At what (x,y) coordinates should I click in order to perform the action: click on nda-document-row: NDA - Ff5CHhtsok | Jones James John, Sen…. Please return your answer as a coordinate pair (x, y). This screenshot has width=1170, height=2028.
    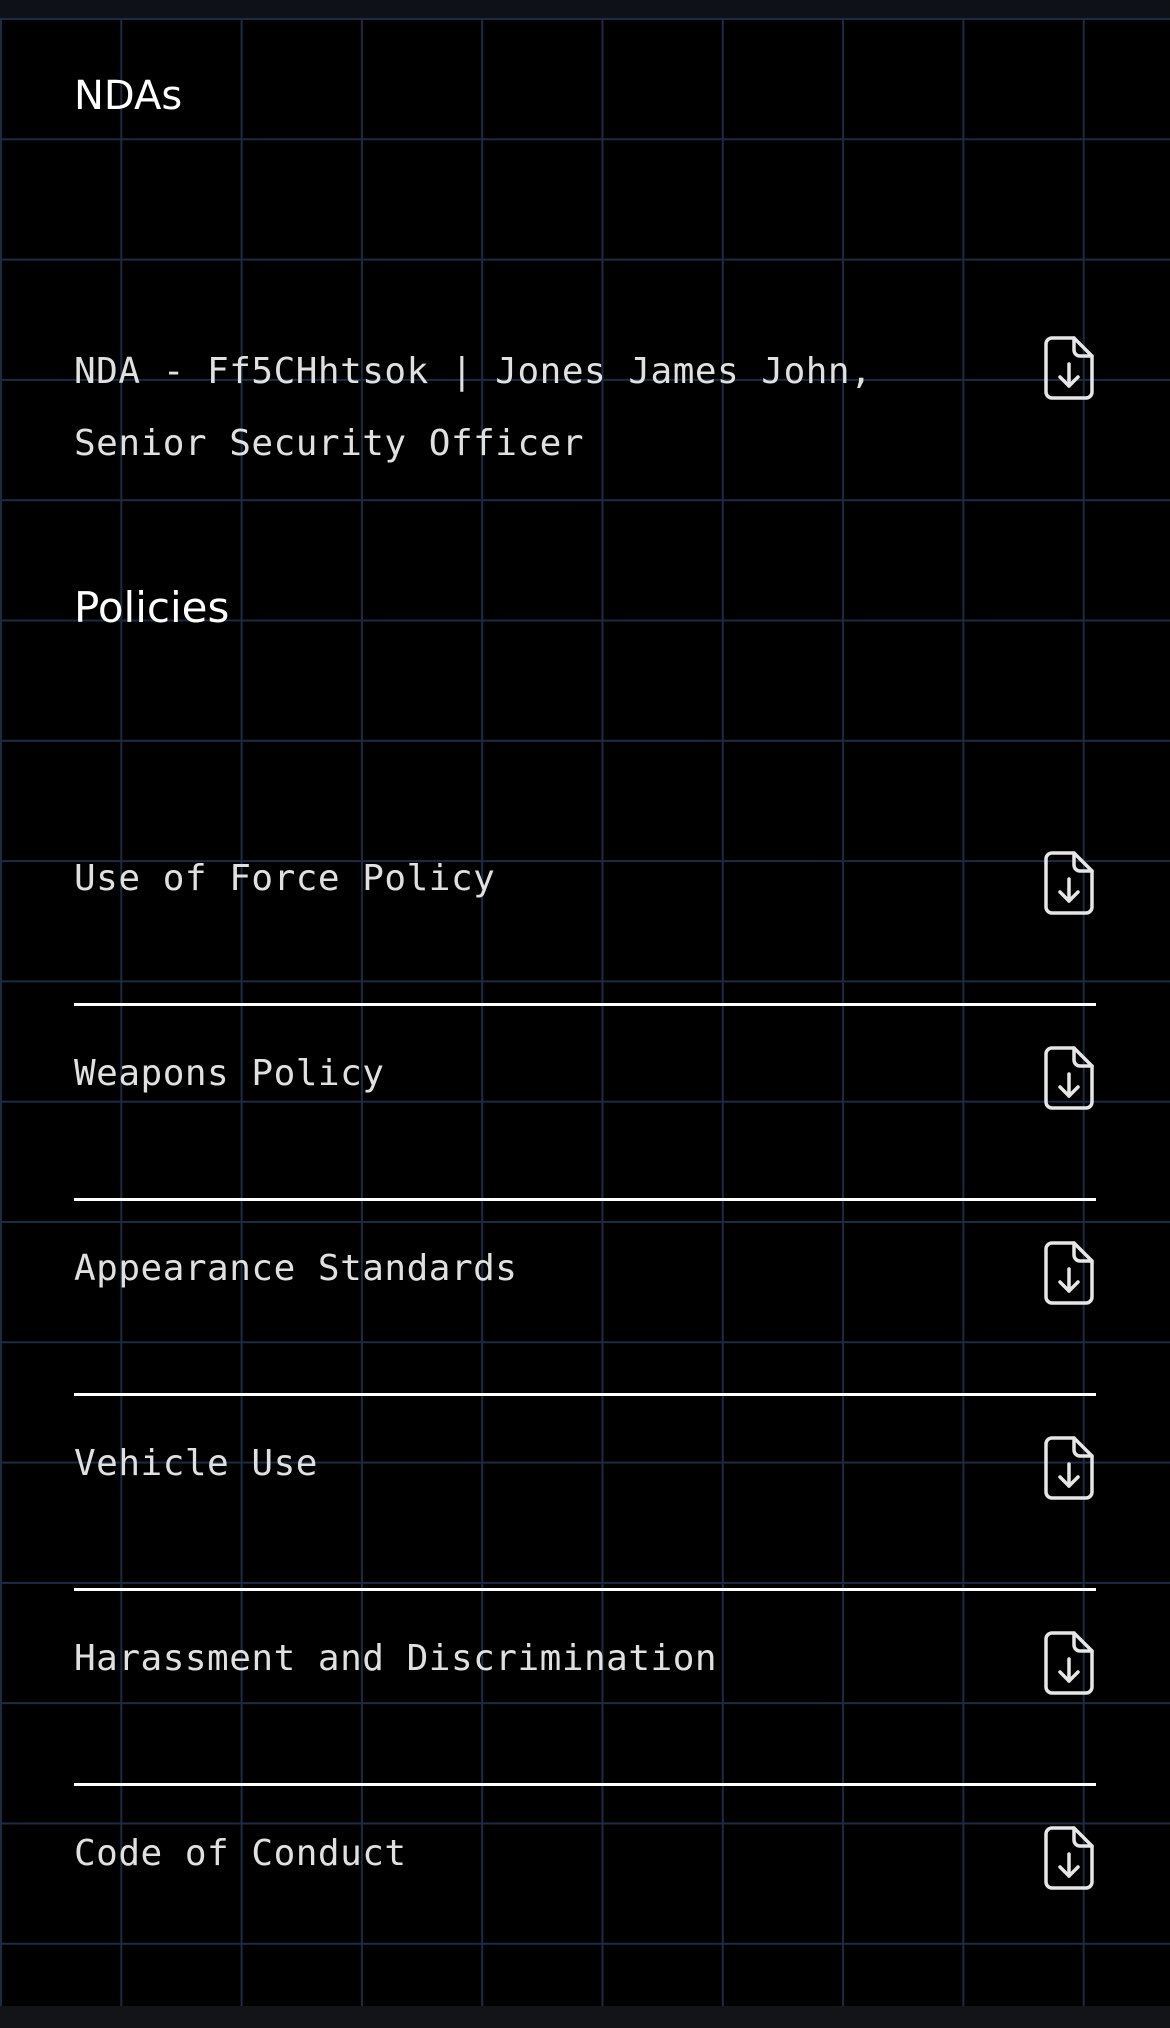
    Looking at the image, I should click on (585, 403).